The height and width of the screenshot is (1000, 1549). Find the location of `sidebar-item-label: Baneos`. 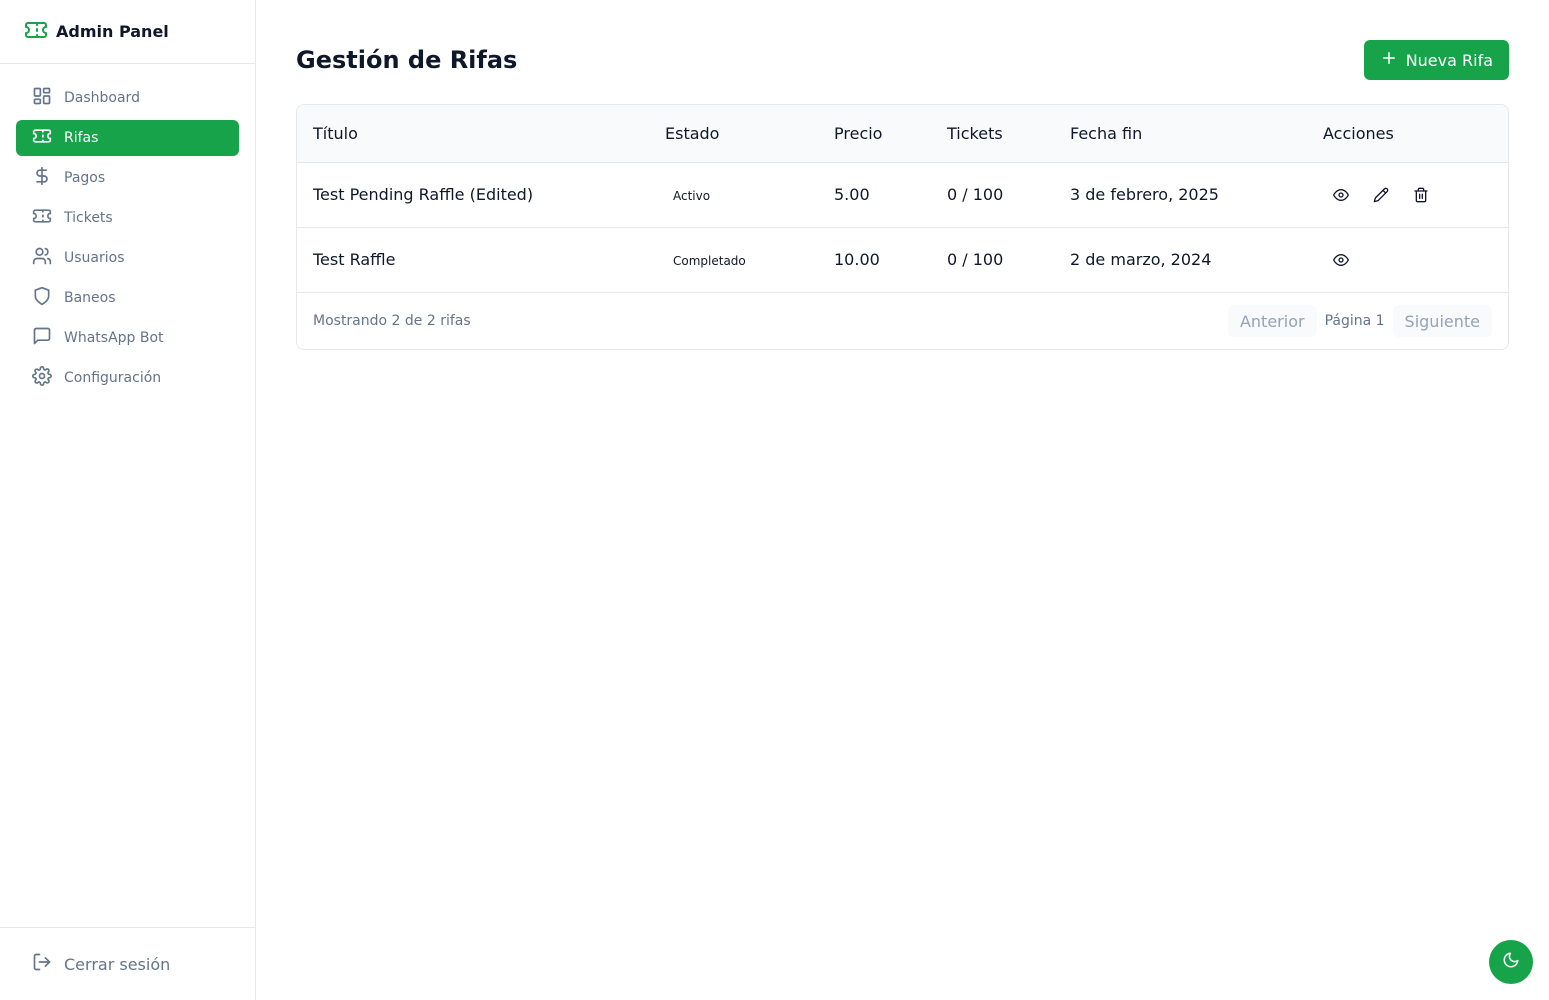

sidebar-item-label: Baneos is located at coordinates (90, 298).